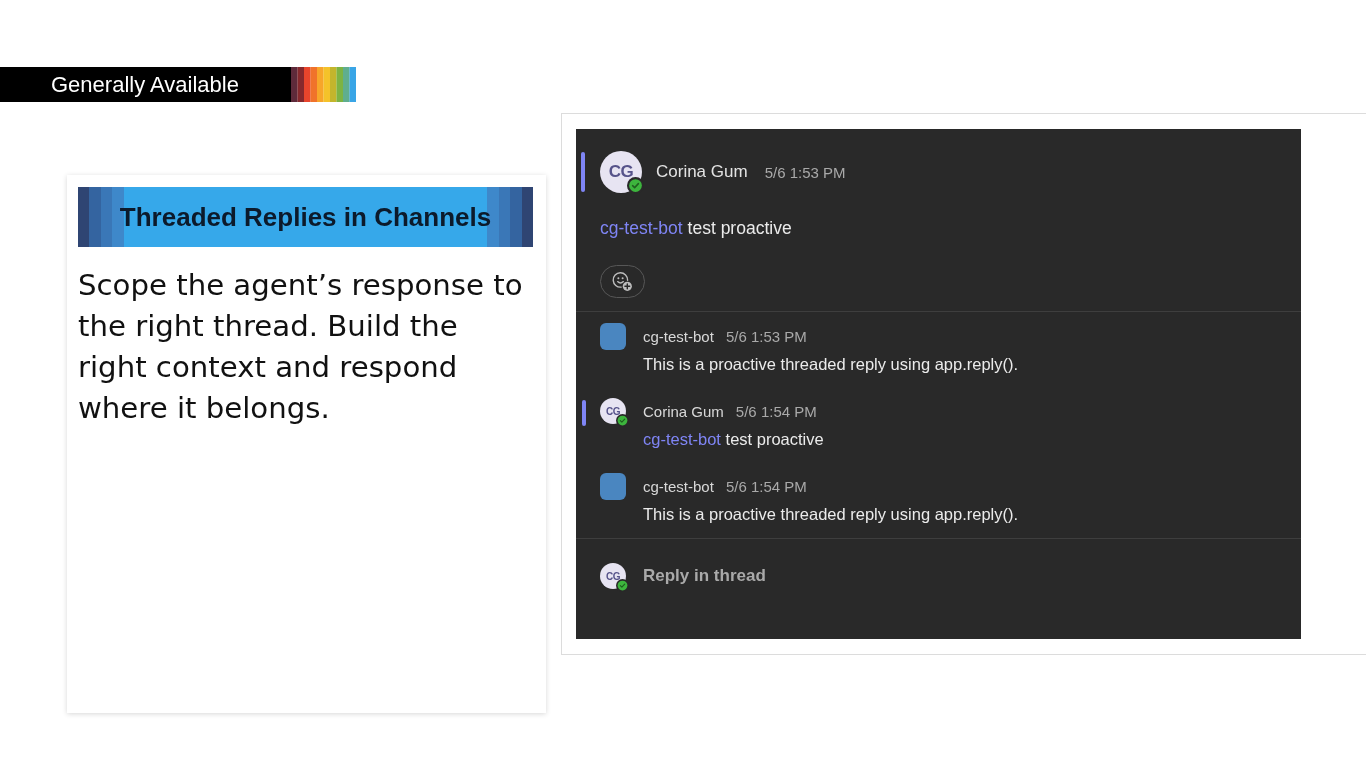 The image size is (1366, 768). What do you see at coordinates (301, 347) in the screenshot?
I see `feature-description: Scope the agent’s response to the right thread. Build the right context and respond where it belongs.` at bounding box center [301, 347].